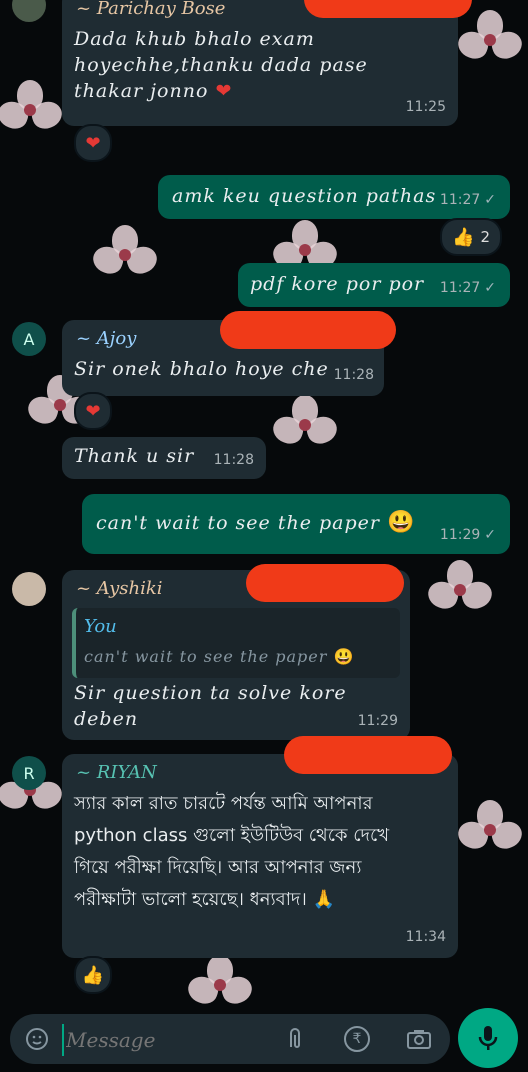 This screenshot has height=1072, width=528. What do you see at coordinates (485, 237) in the screenshot?
I see `reaction-count: 2` at bounding box center [485, 237].